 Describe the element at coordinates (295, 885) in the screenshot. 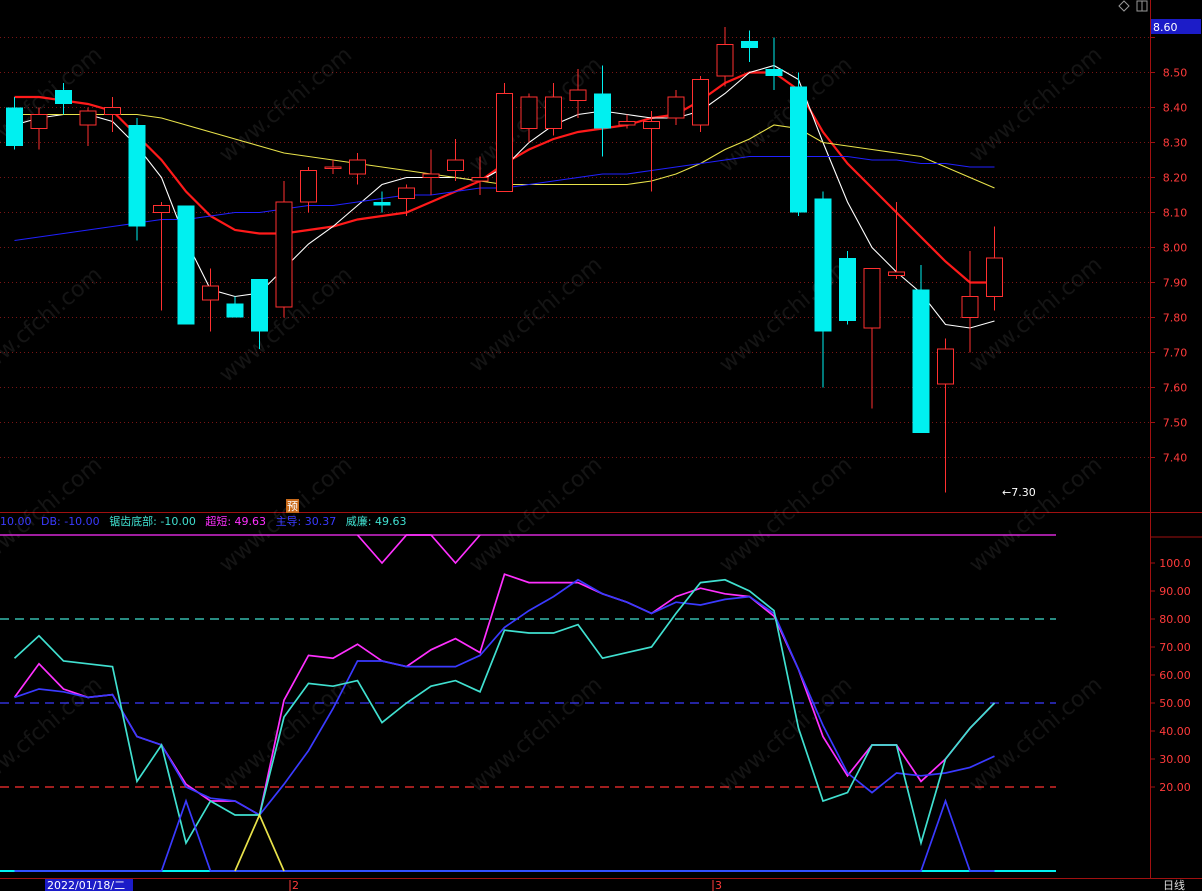

I see `month-tick-2-label: 2` at that location.